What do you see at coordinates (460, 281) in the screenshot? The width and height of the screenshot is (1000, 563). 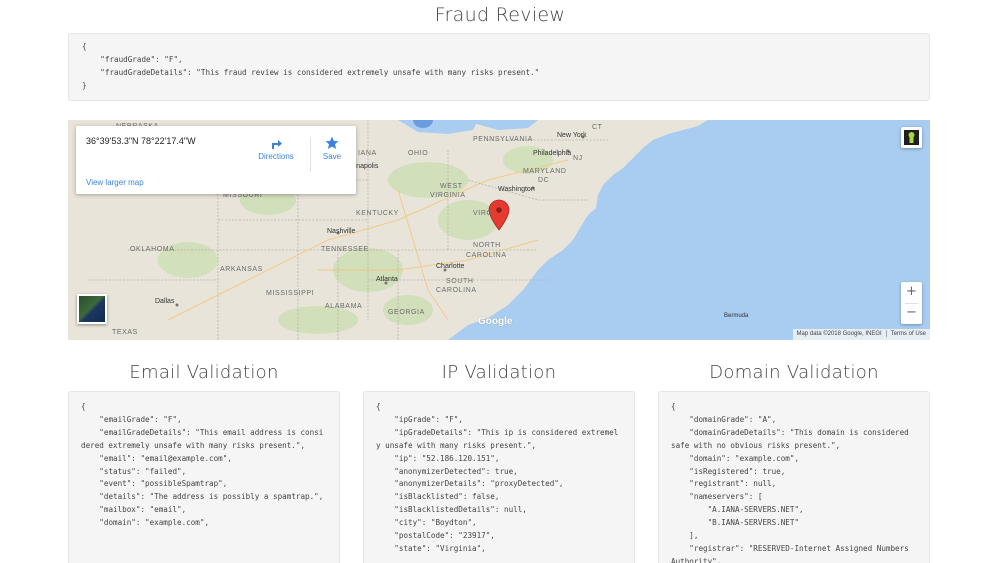 I see `map-label: SOUTH` at bounding box center [460, 281].